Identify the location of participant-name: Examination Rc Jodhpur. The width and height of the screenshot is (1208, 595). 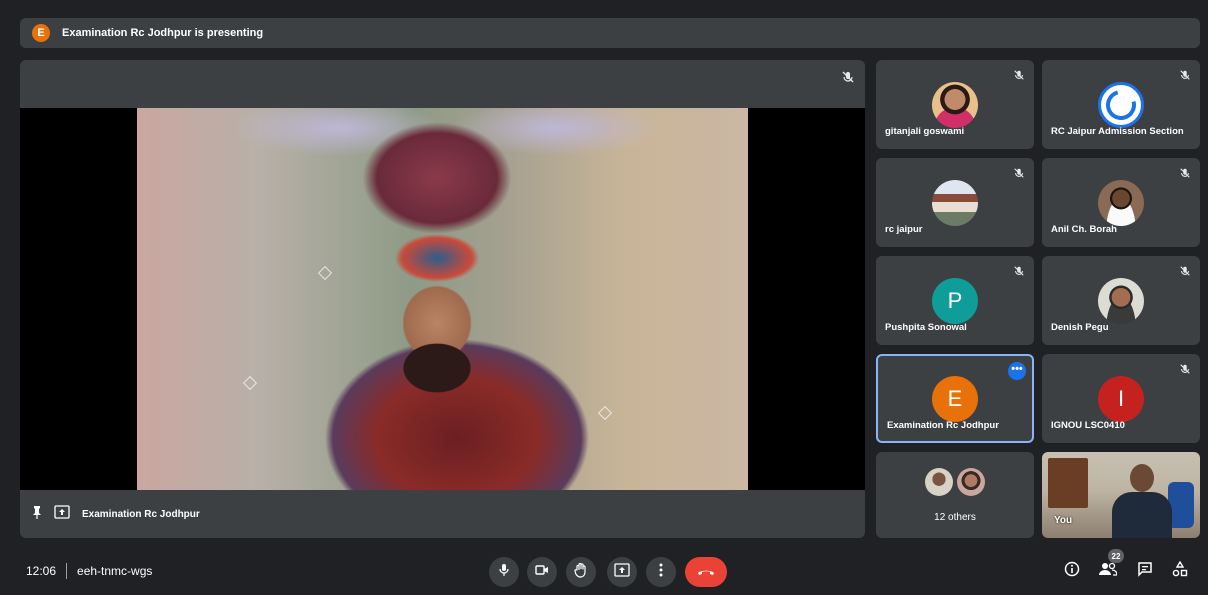
(943, 425).